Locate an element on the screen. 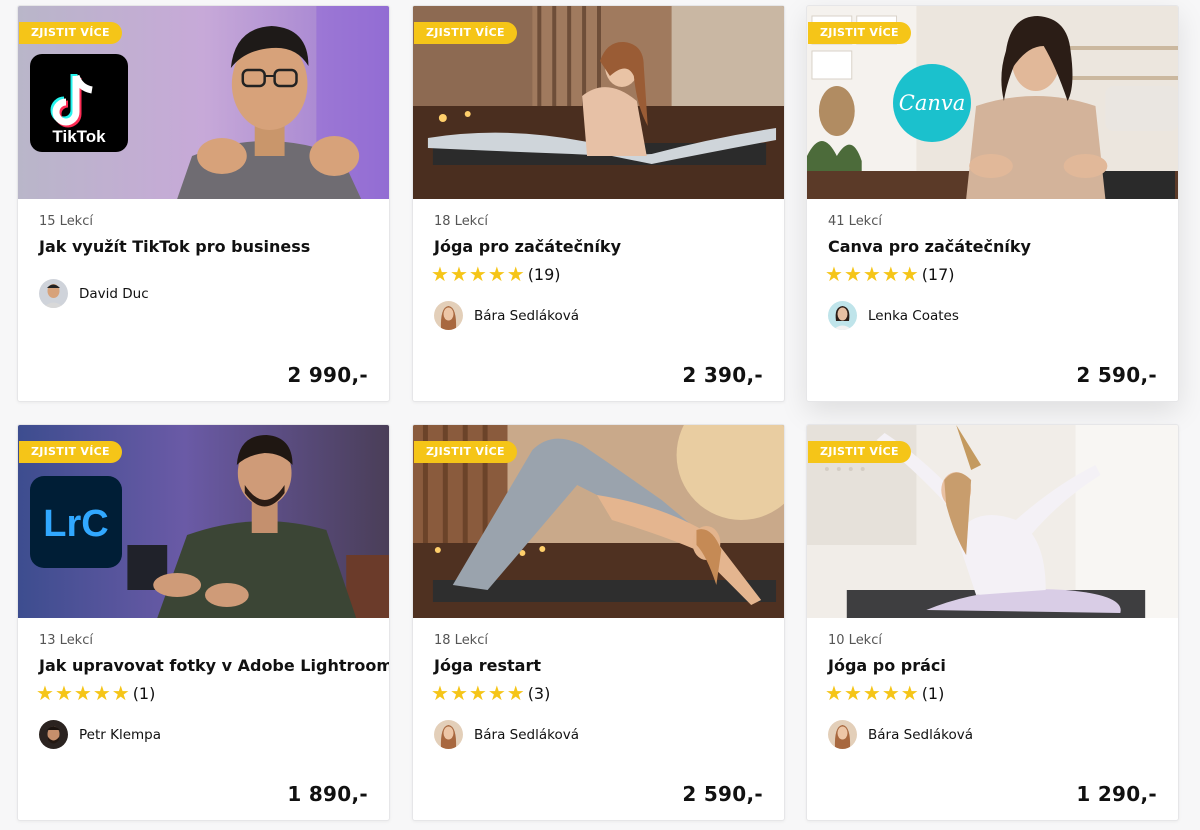 The width and height of the screenshot is (1200, 830). course-price: 2 390,- is located at coordinates (722, 375).